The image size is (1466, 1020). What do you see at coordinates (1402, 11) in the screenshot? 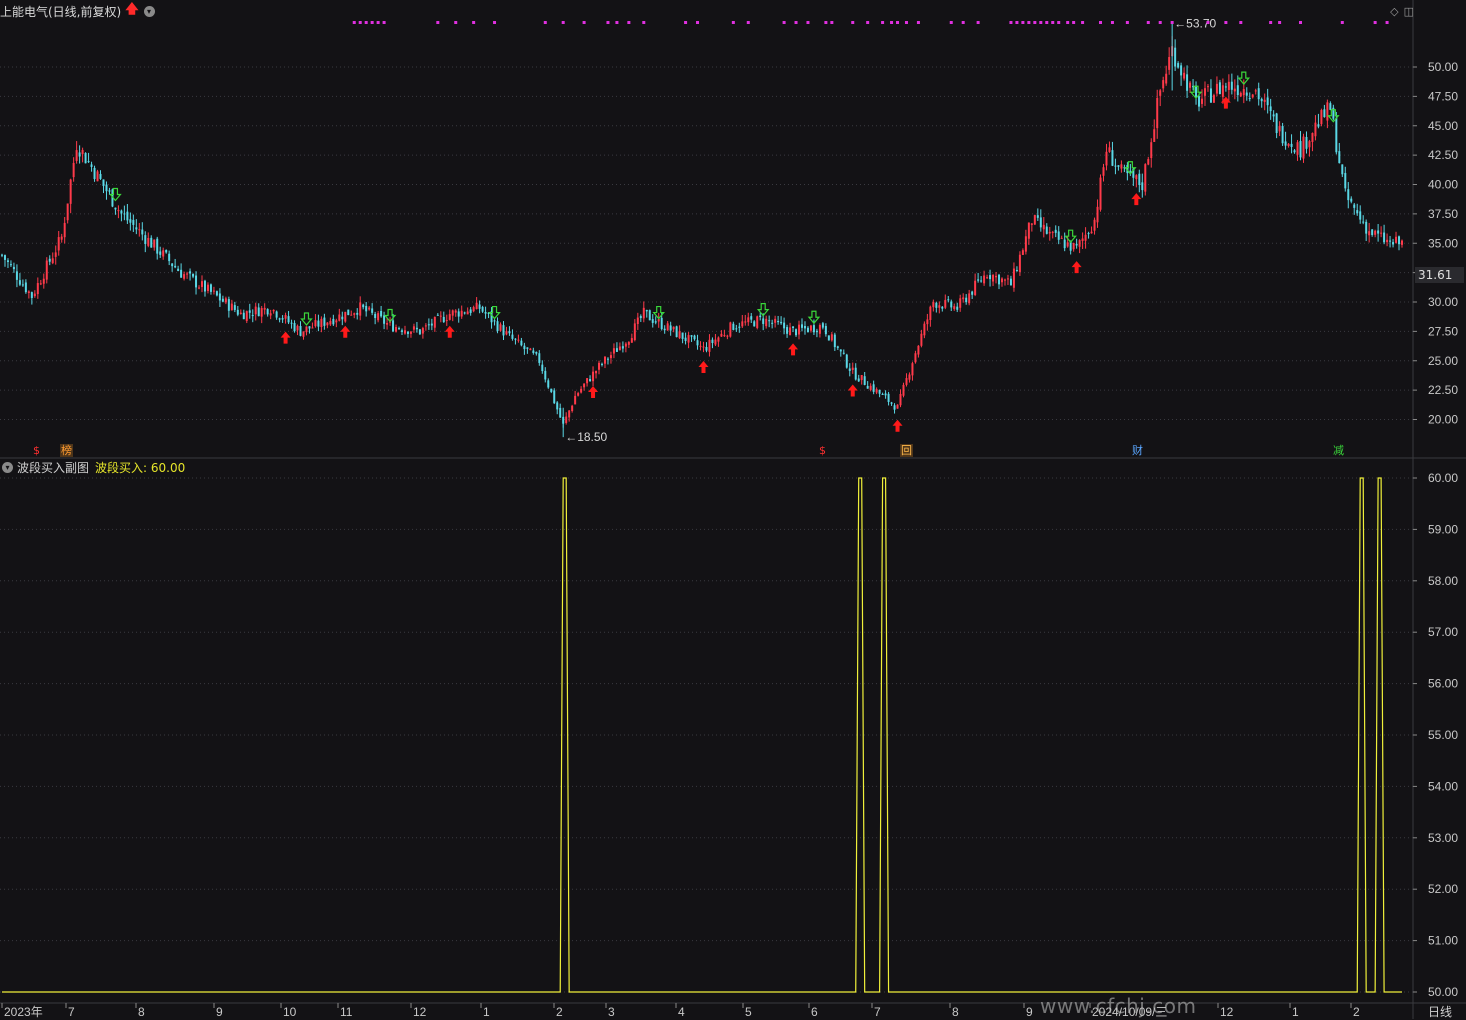
I see `corner-controls: ◇ ◫` at bounding box center [1402, 11].